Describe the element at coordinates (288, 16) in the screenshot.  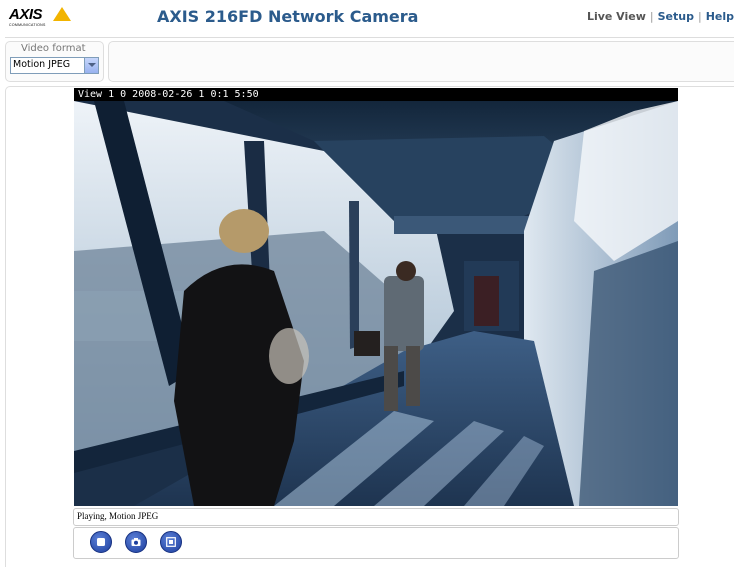
I see `page-title: AXIS 216FD Network Camera` at that location.